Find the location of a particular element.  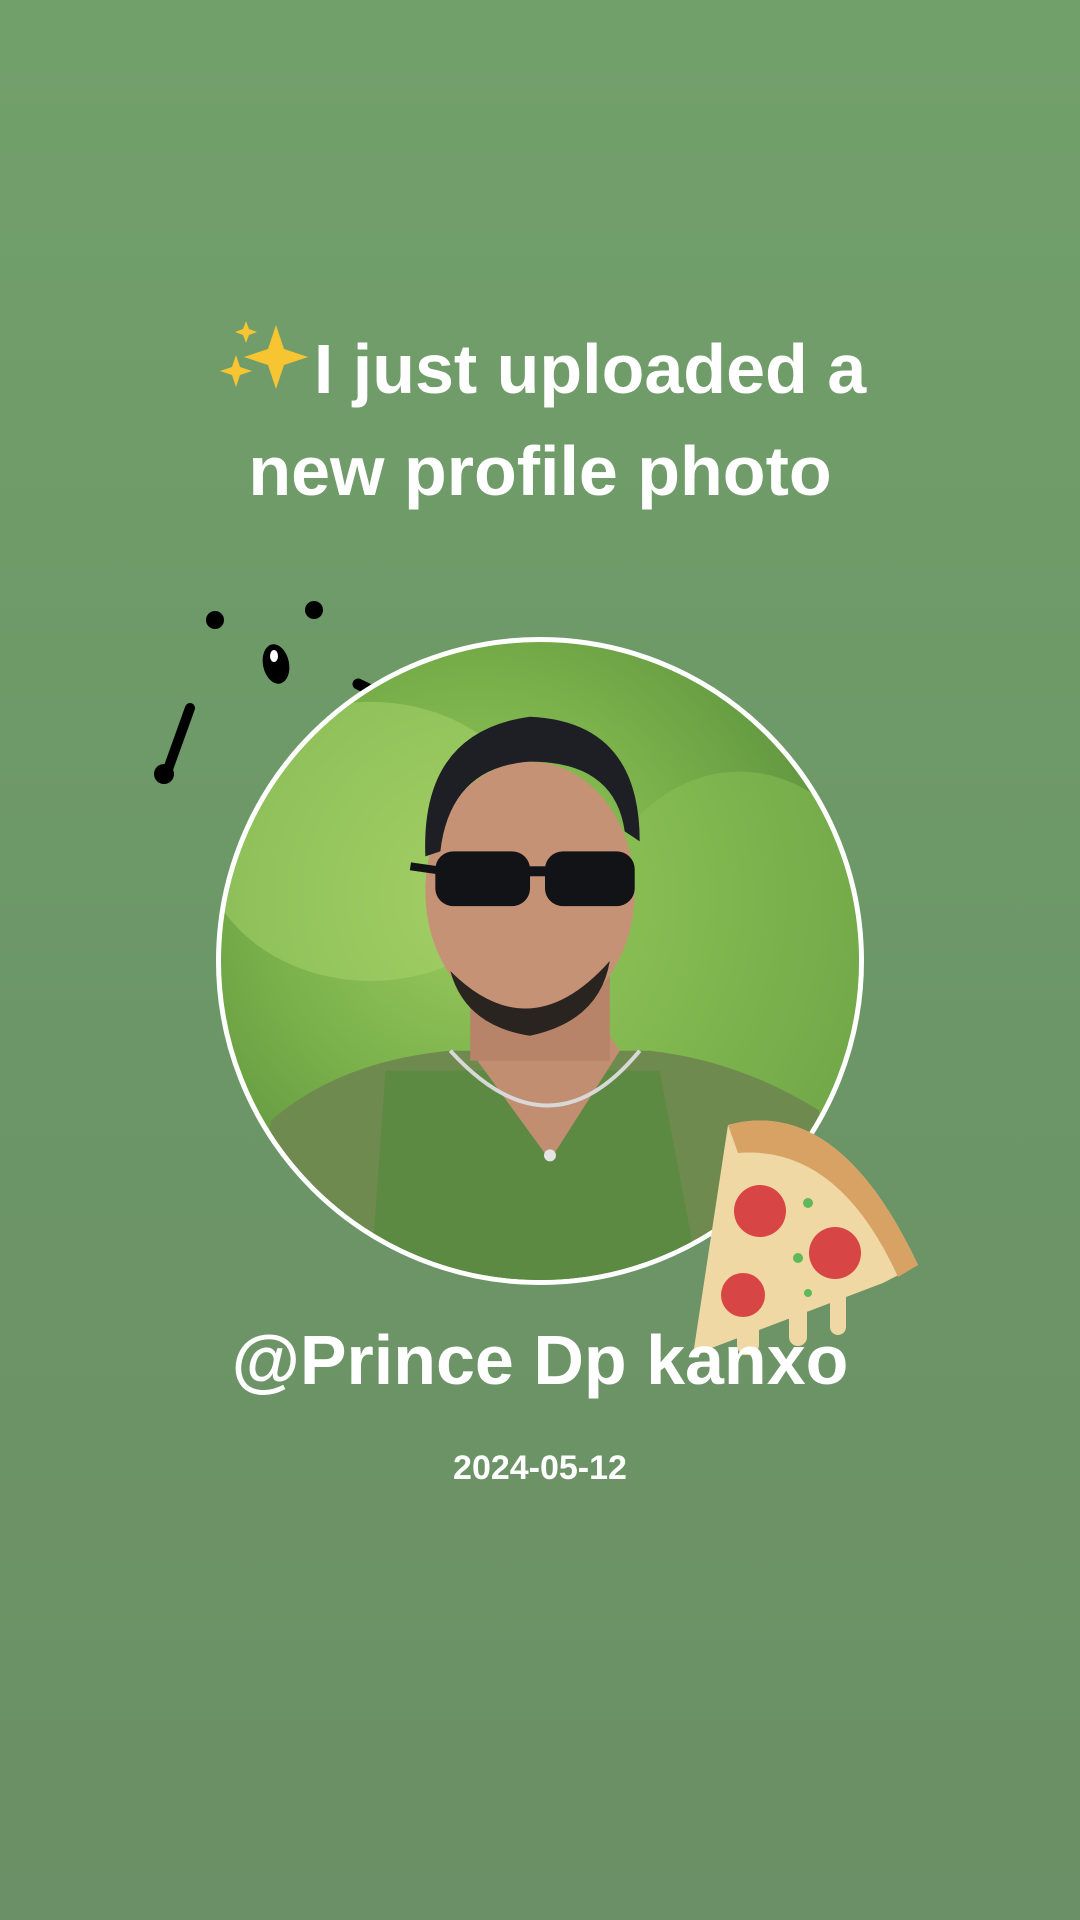

headline-line-1: I just uploaded a is located at coordinates (590, 369).